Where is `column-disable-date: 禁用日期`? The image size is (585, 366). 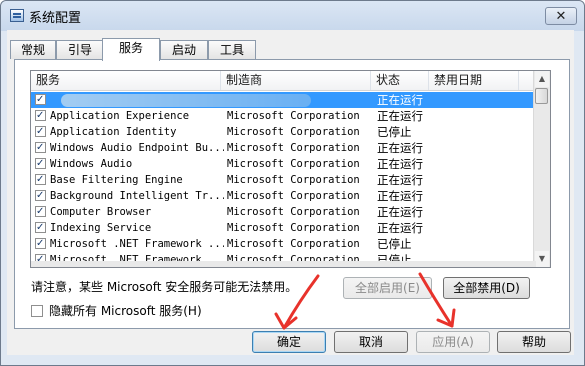 column-disable-date: 禁用日期 is located at coordinates (474, 80).